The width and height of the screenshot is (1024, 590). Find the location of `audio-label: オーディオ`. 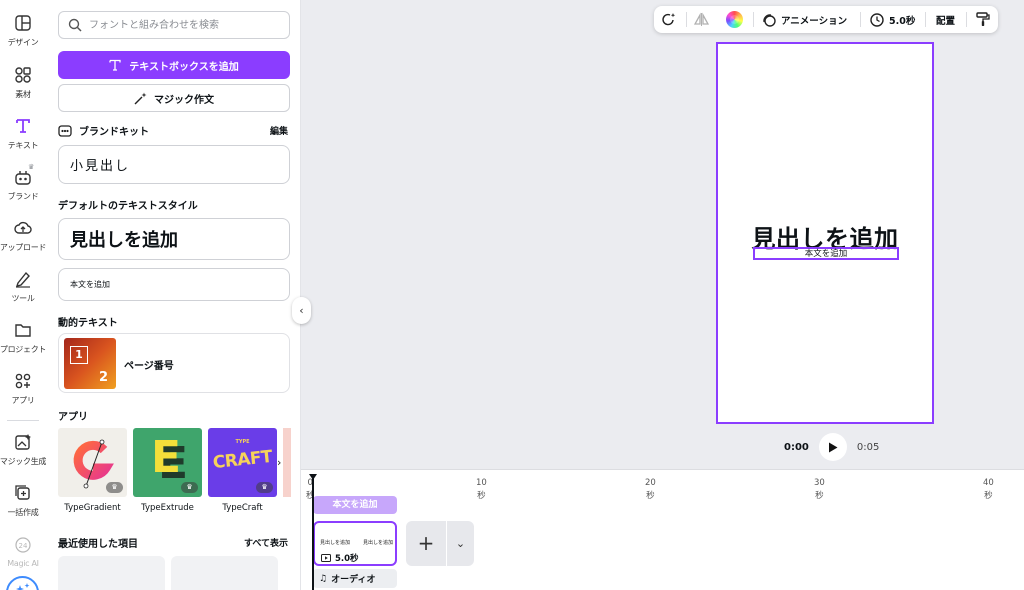

audio-label: オーディオ is located at coordinates (353, 580).